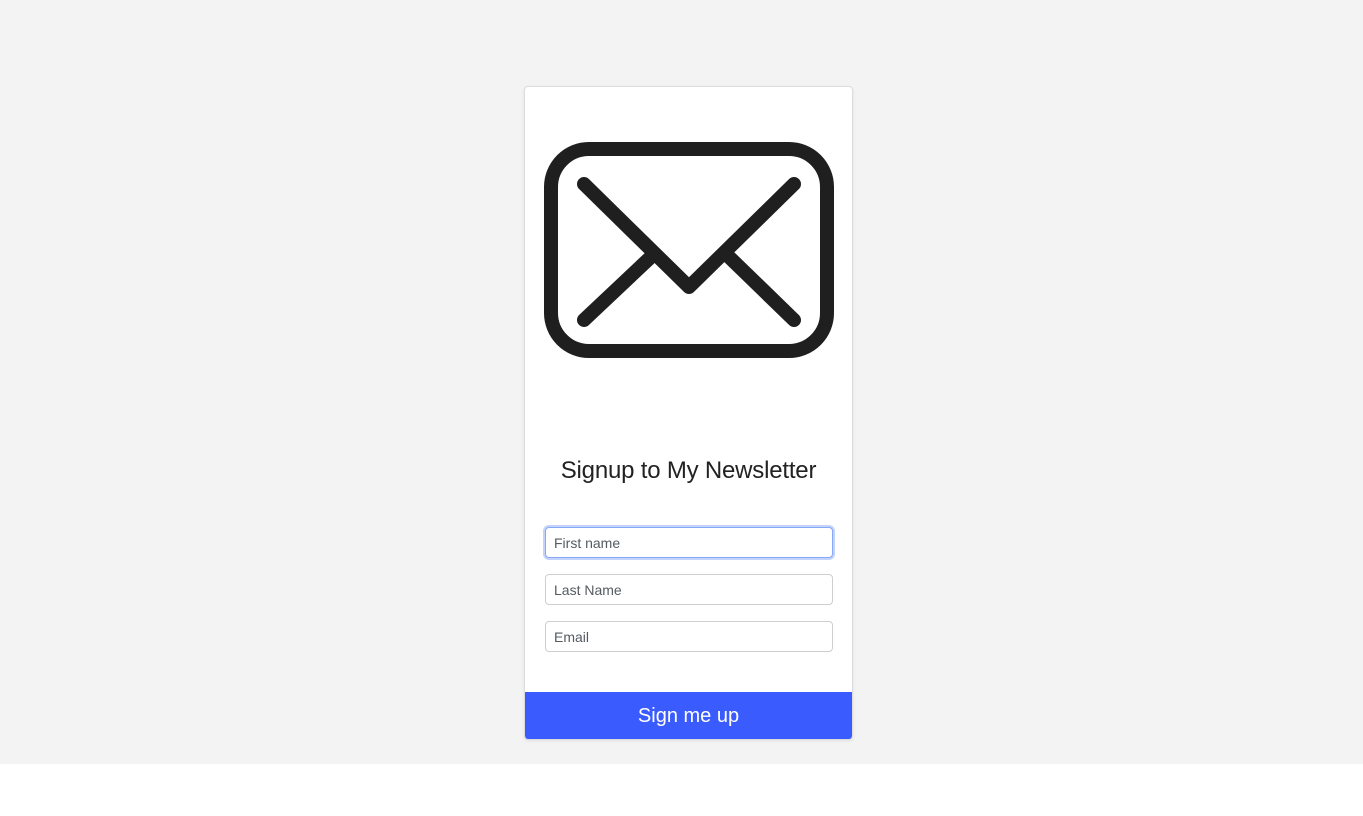  I want to click on email-input, so click(689, 636).